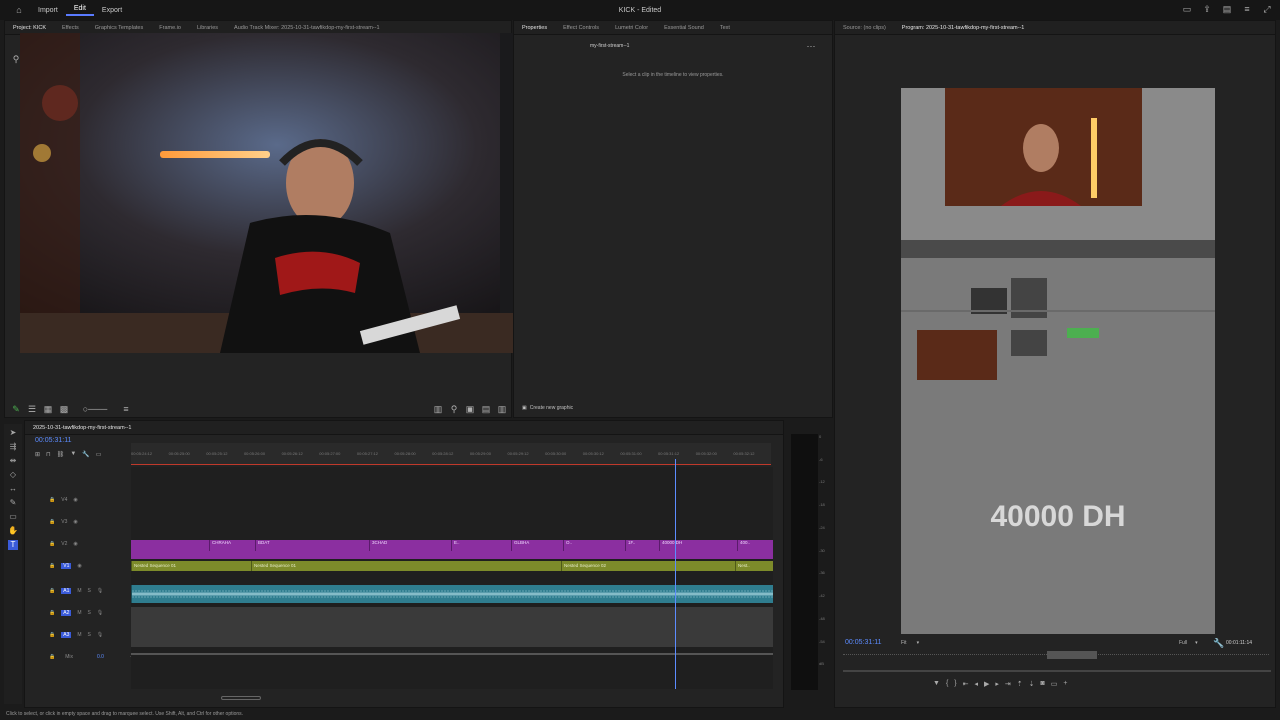 The width and height of the screenshot is (1280, 720). I want to click on sort-icon: ≡, so click(126, 409).